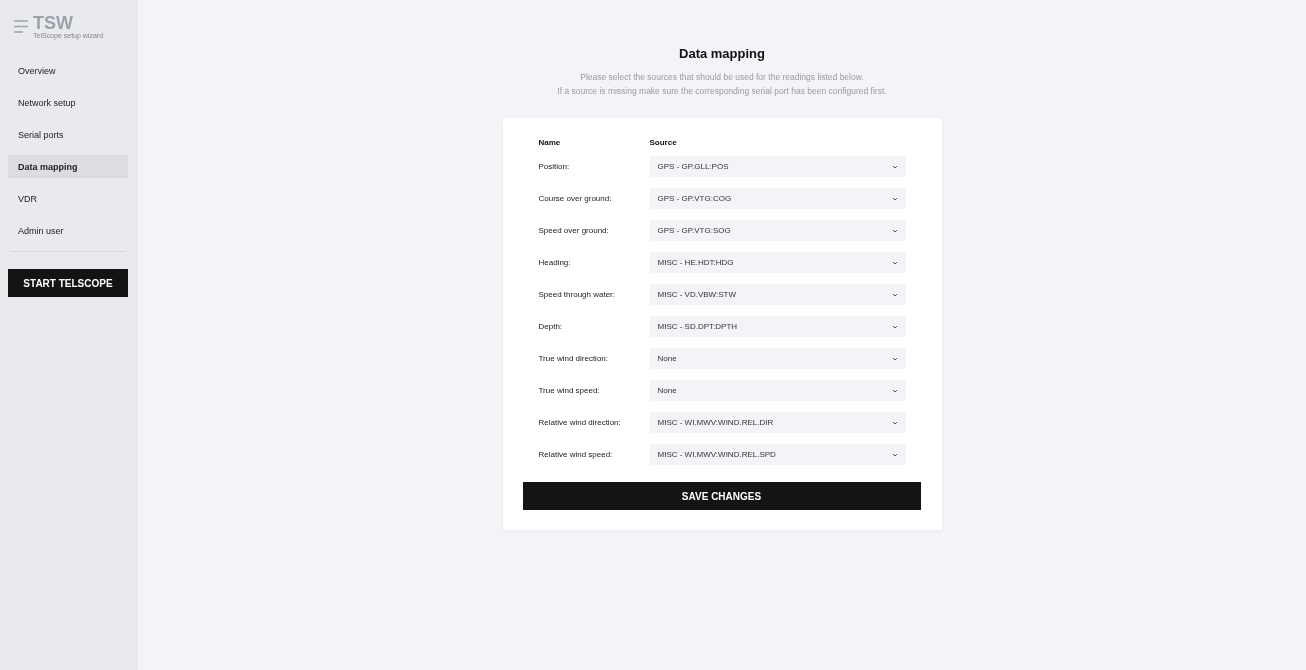 The image size is (1306, 670). I want to click on reading-label: Relative wind direction:, so click(580, 422).